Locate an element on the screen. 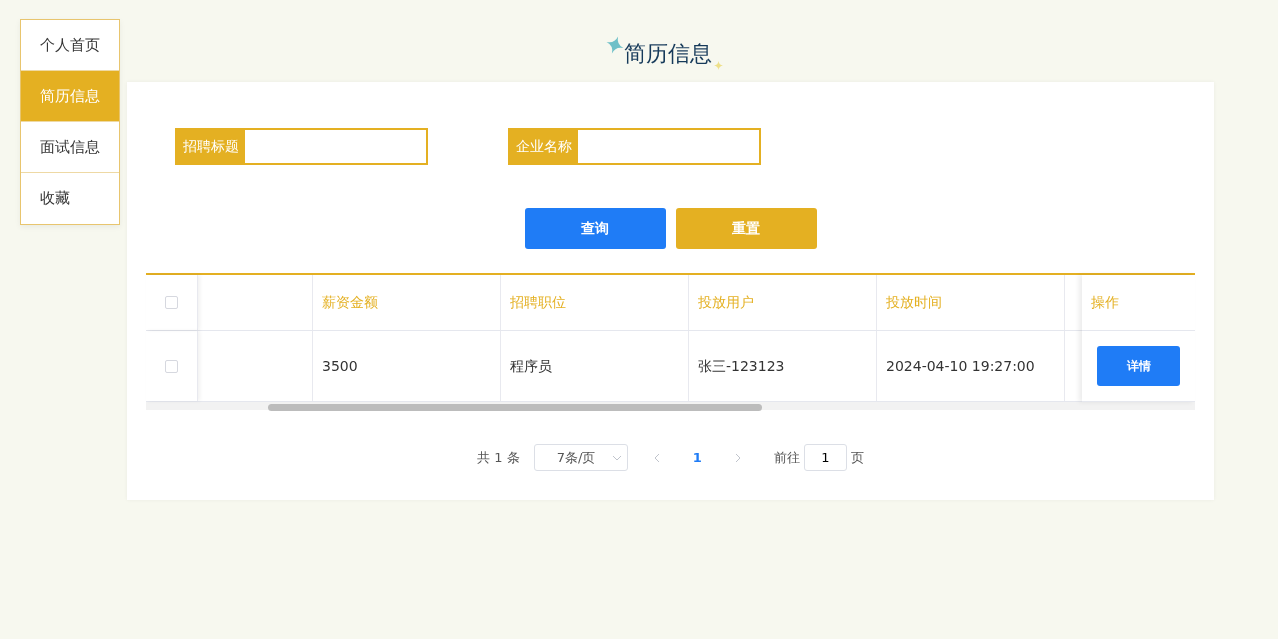 The width and height of the screenshot is (1278, 639). sidebar-item: 个人首页 is located at coordinates (70, 45).